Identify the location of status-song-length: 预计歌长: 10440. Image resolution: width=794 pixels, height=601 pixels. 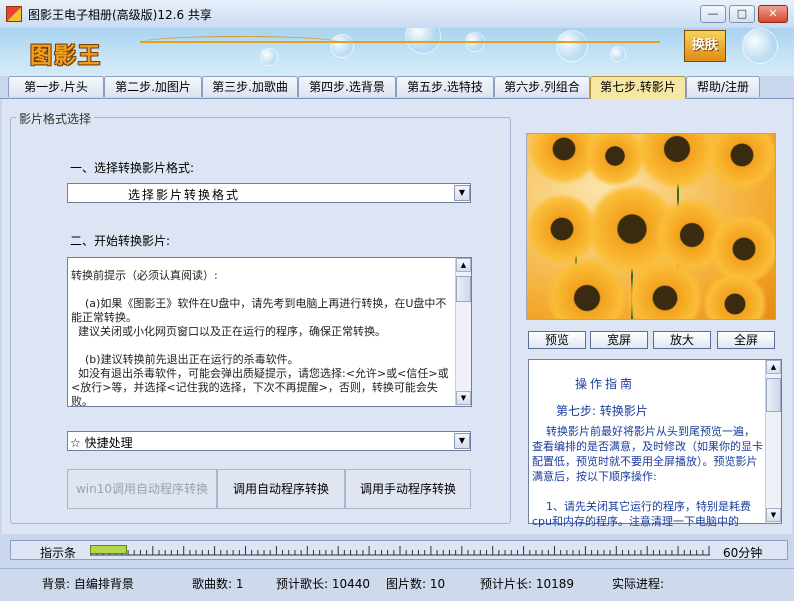
(323, 584).